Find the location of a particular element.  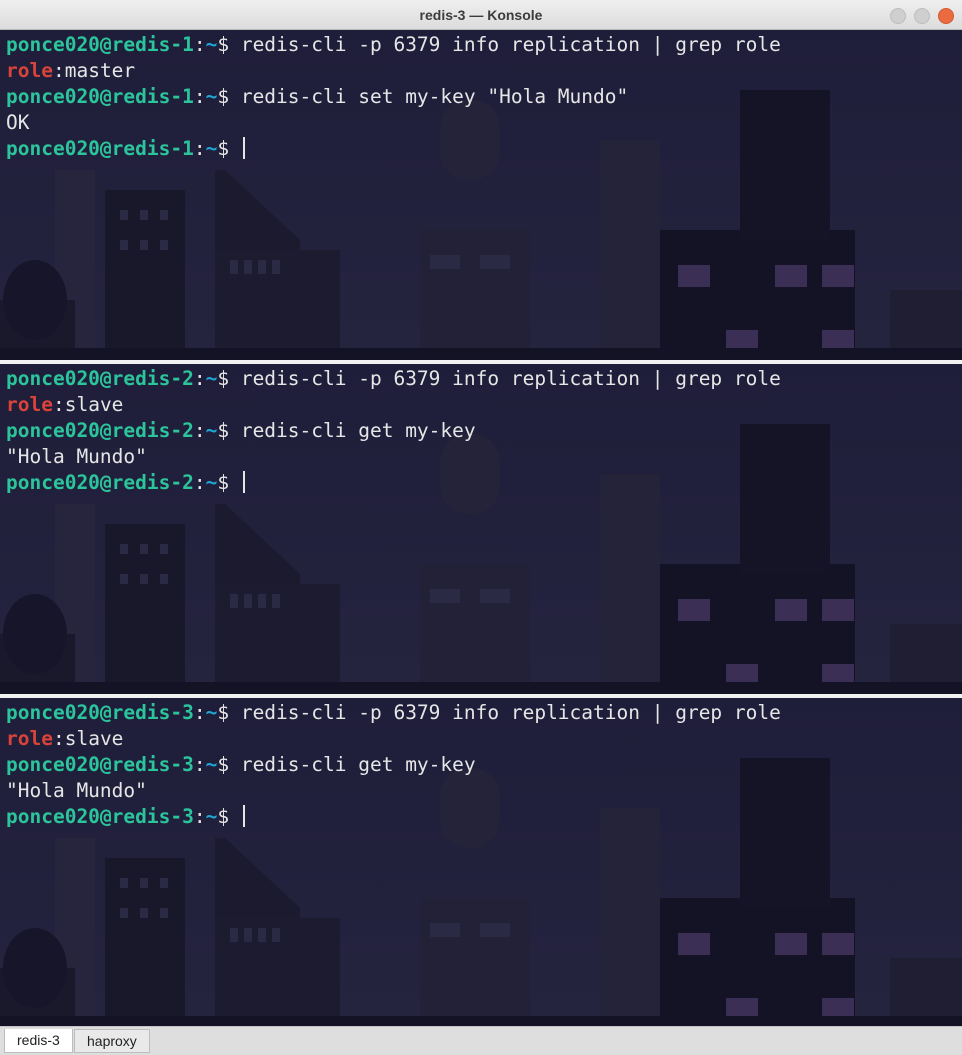

terminal-line: ponce020@redis-3:~$ redis-cli get my-key is located at coordinates (393, 765).